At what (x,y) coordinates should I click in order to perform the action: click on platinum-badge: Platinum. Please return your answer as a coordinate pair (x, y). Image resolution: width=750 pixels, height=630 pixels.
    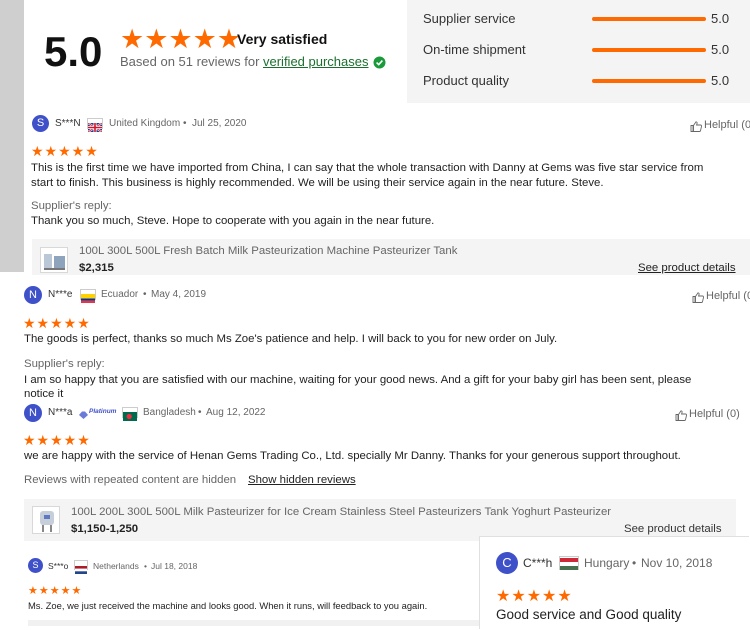
    Looking at the image, I should click on (98, 413).